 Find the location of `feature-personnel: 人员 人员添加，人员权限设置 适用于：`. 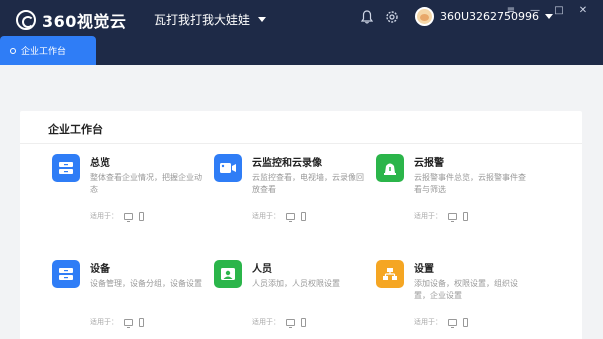

feature-personnel: 人员 人员添加，人员权限设置 适用于： is located at coordinates (294, 295).